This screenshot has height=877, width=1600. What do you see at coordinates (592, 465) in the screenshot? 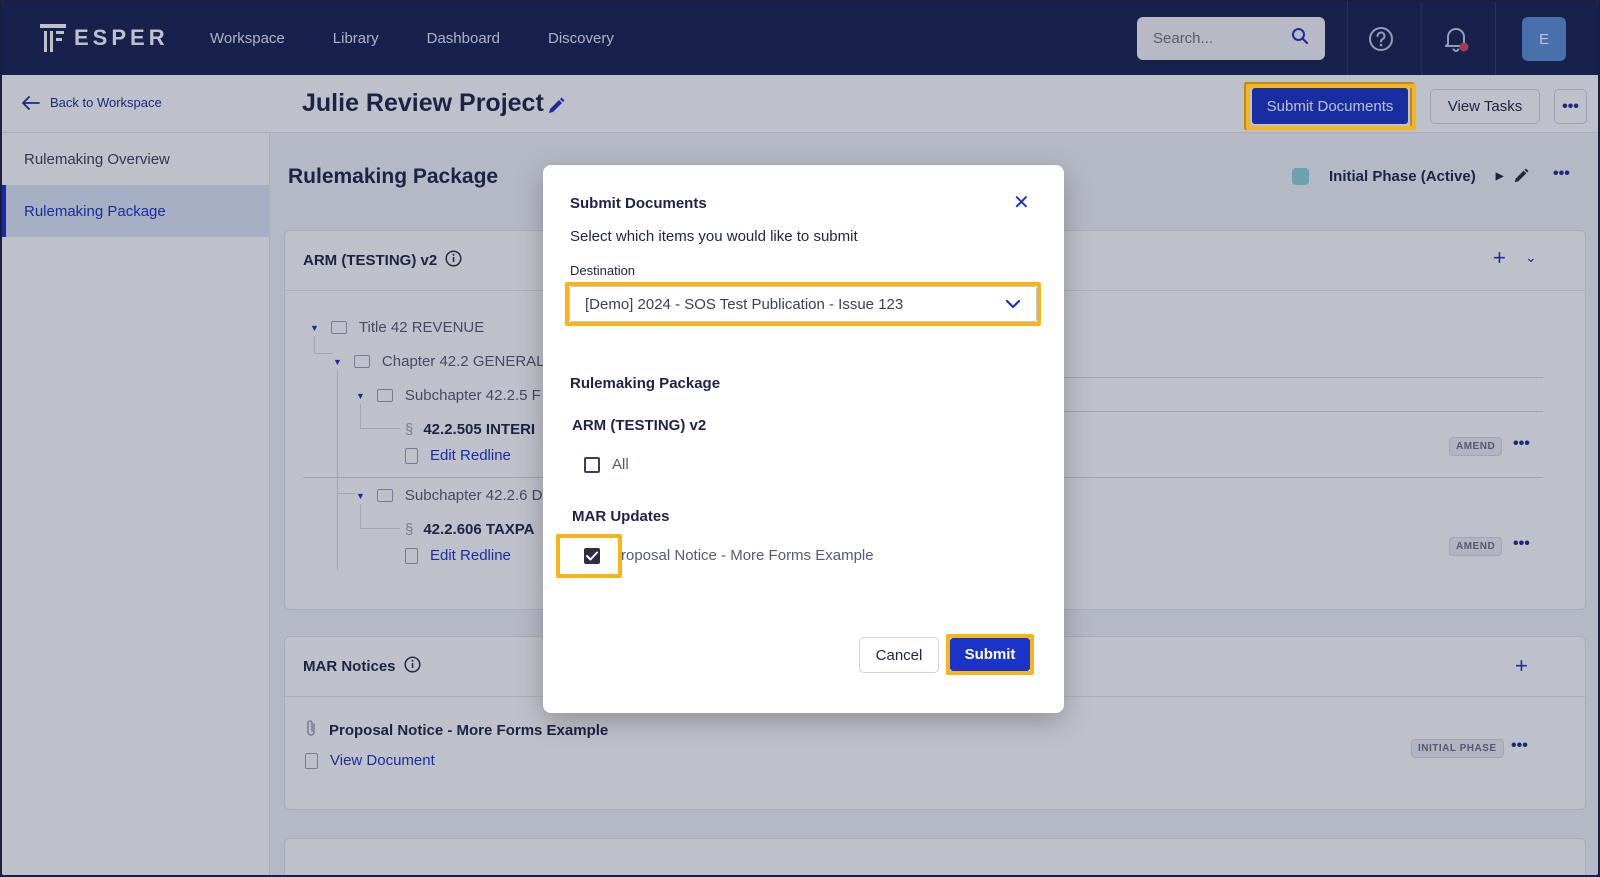
I see `all-checkbox` at bounding box center [592, 465].